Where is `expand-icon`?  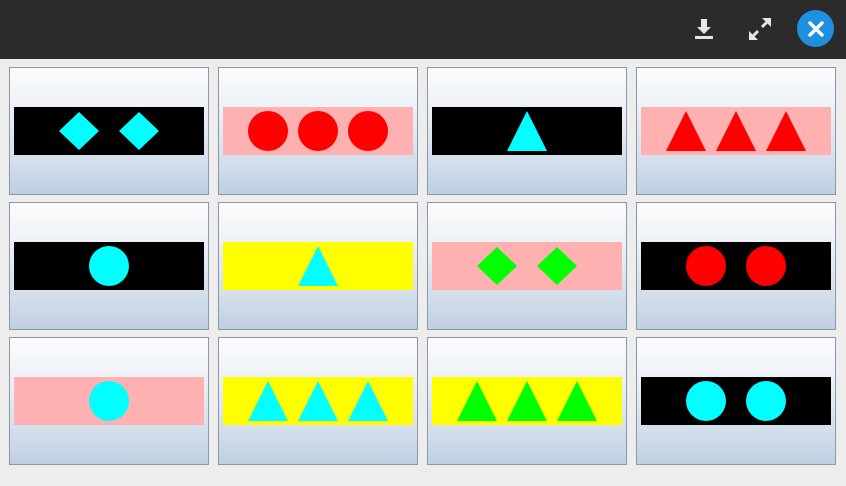
expand-icon is located at coordinates (760, 29).